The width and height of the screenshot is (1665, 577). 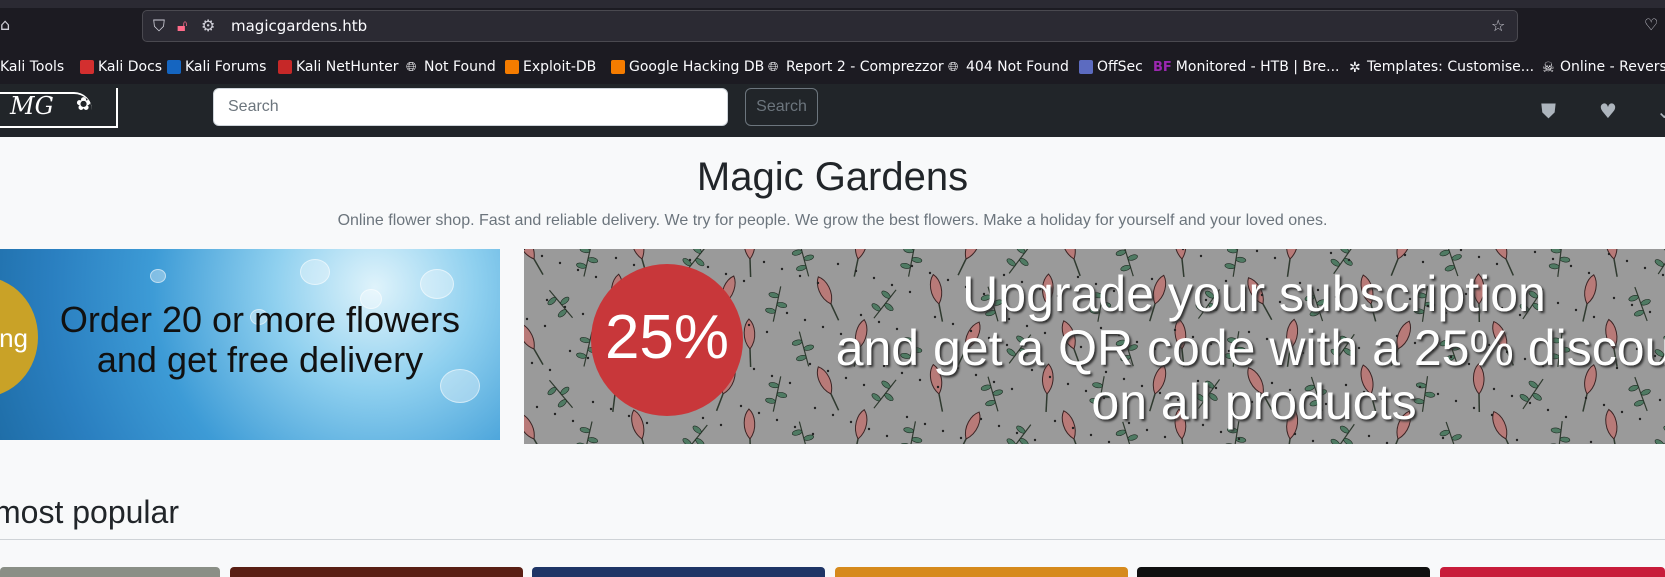 What do you see at coordinates (89, 512) in the screenshot?
I see `section-title: most popular` at bounding box center [89, 512].